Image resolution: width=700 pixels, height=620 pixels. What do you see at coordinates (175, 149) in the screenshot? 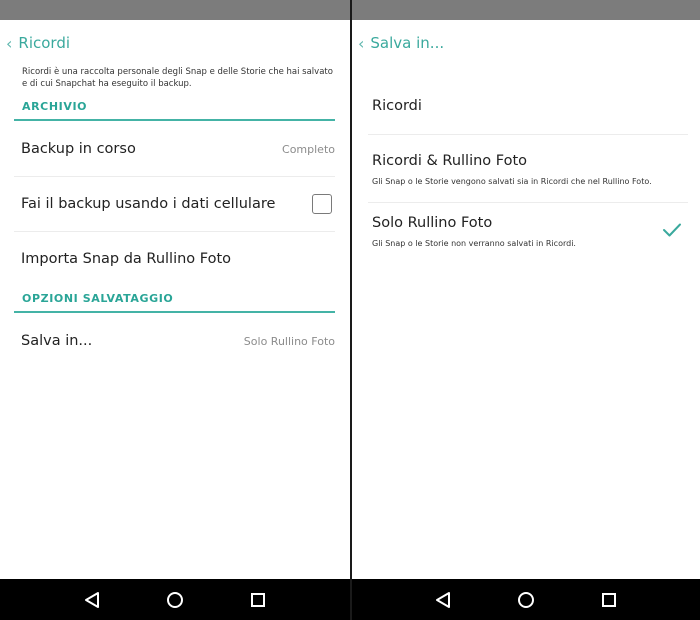
I see `backup-status-row: Backup in corso Completo` at bounding box center [175, 149].